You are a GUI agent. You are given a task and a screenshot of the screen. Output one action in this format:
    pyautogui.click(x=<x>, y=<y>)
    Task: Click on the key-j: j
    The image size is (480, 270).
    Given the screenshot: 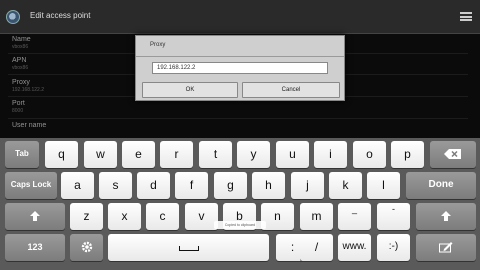 What is the action you would take?
    pyautogui.click(x=307, y=185)
    